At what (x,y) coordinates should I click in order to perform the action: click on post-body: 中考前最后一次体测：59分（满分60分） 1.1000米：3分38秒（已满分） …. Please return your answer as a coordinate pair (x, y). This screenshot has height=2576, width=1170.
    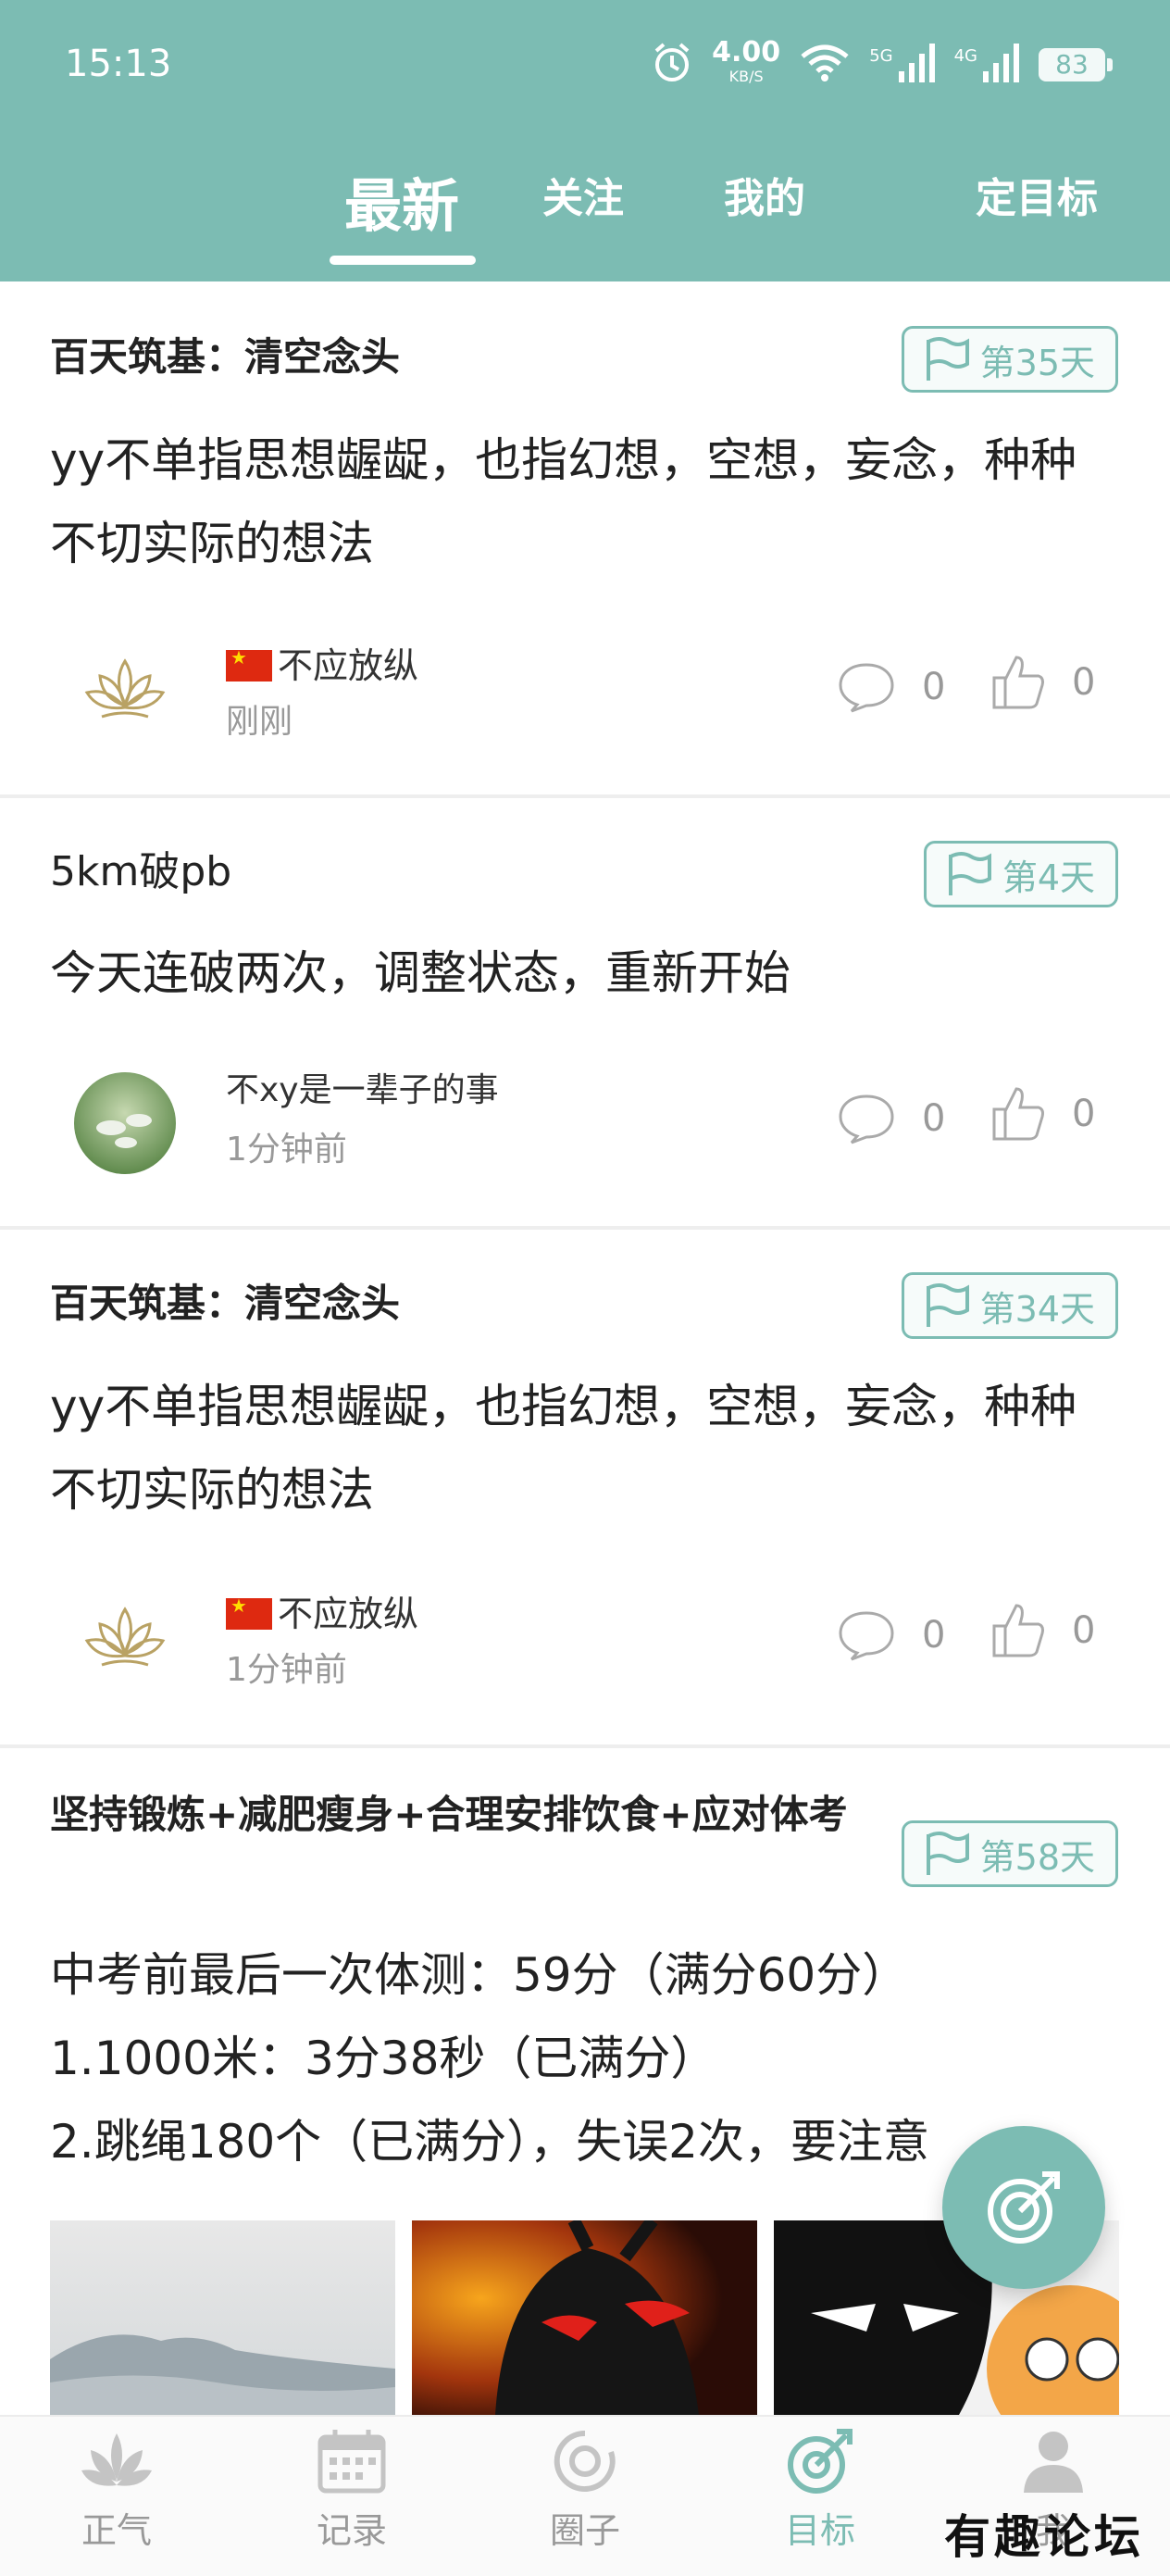
    Looking at the image, I should click on (584, 2058).